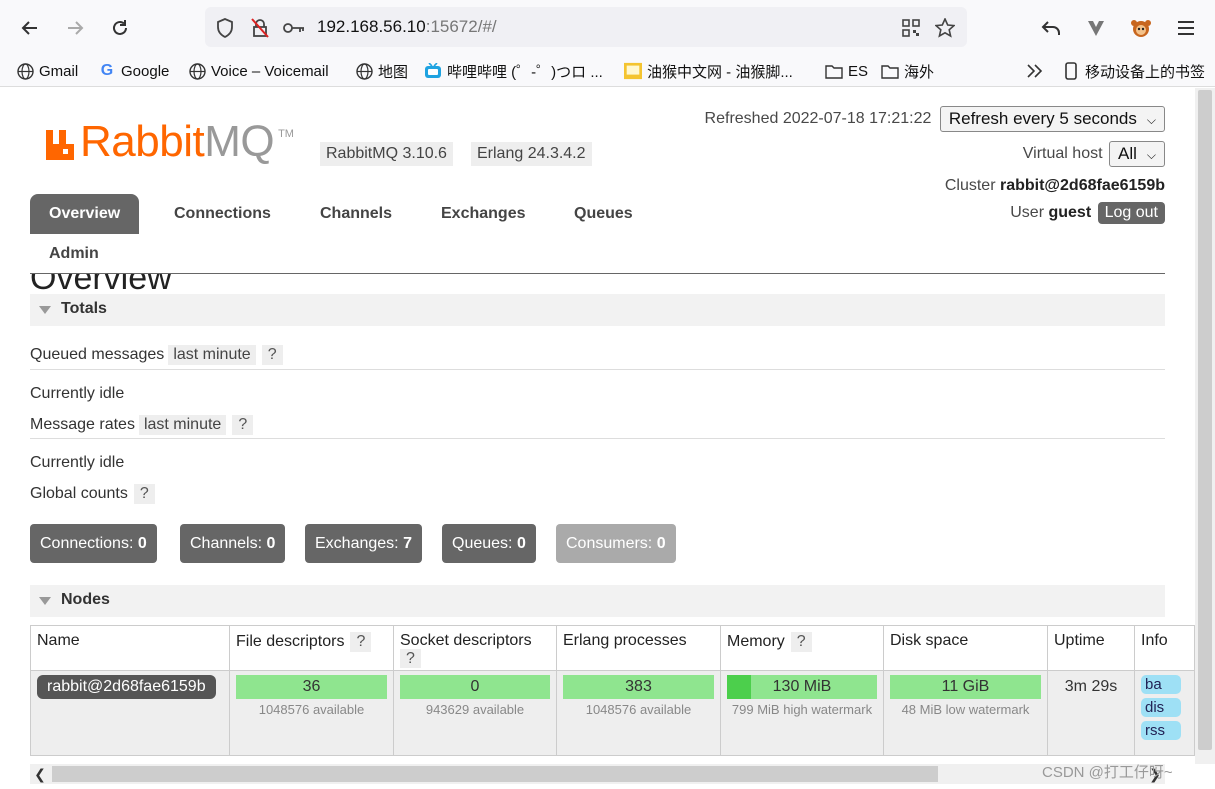 The height and width of the screenshot is (789, 1215). I want to click on bookmark-folder-overseas: 海外, so click(907, 71).